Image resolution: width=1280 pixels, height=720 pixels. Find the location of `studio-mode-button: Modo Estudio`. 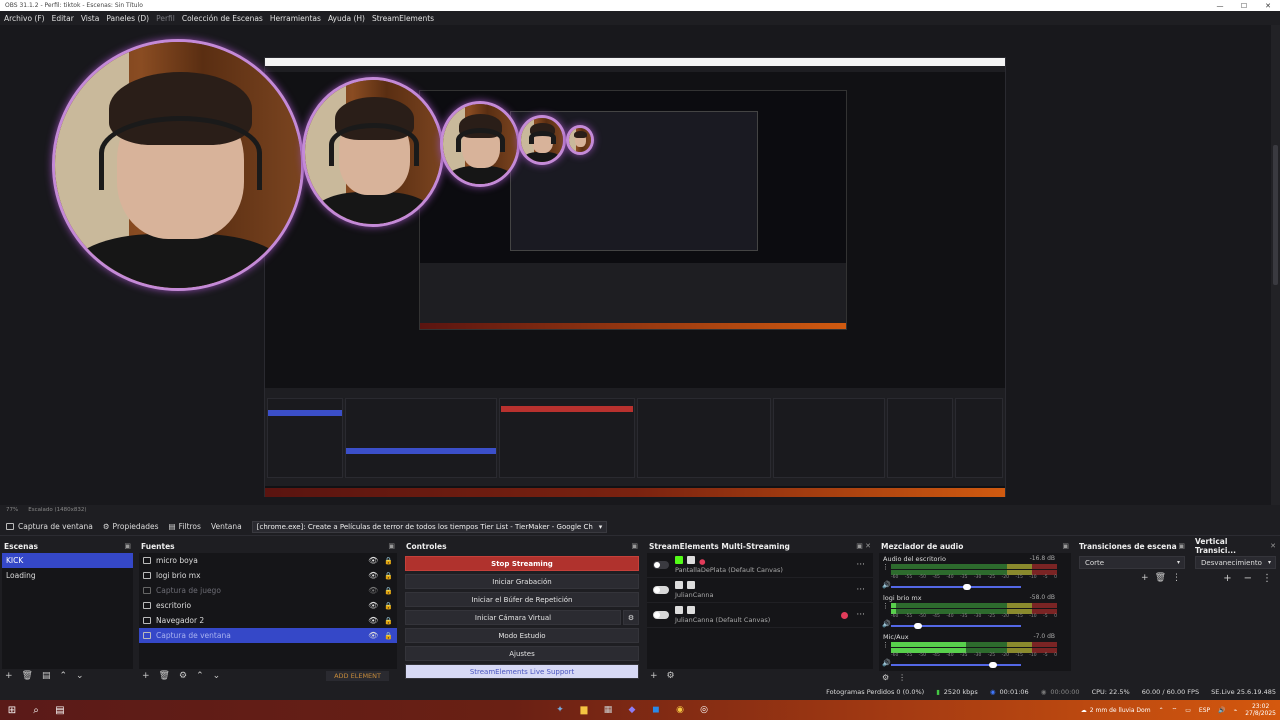

studio-mode-button: Modo Estudio is located at coordinates (522, 635).